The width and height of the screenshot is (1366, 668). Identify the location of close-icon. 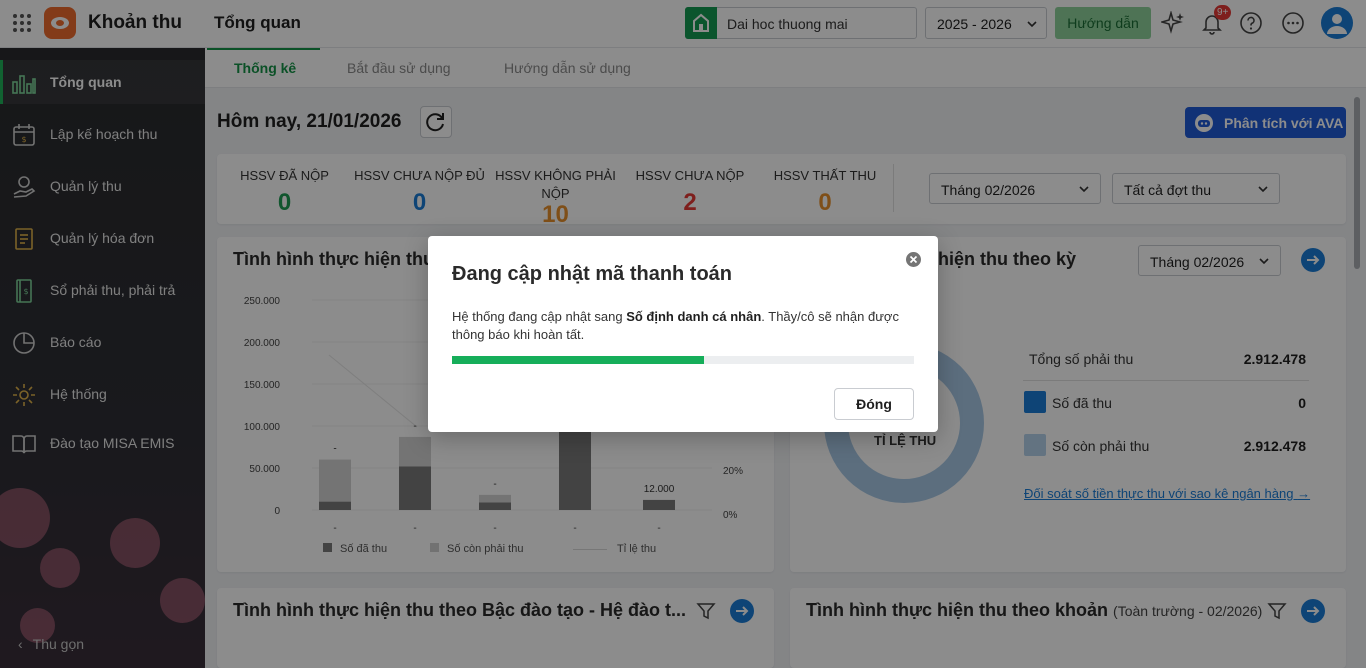
(913, 259).